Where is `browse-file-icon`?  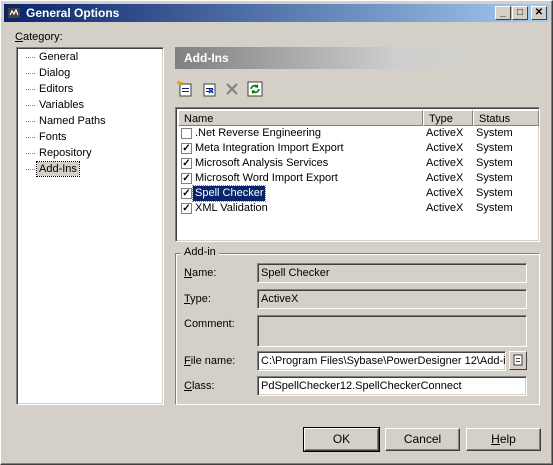
browse-file-icon is located at coordinates (518, 360).